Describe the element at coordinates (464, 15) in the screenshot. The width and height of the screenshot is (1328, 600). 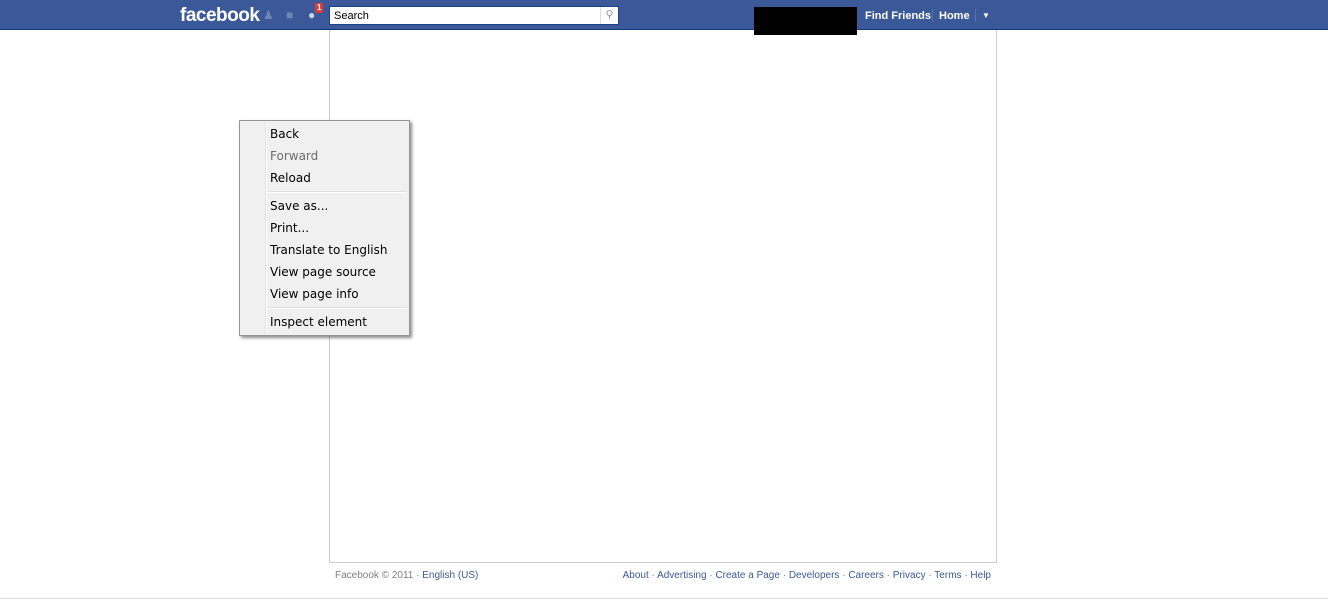
I see `search-input` at that location.